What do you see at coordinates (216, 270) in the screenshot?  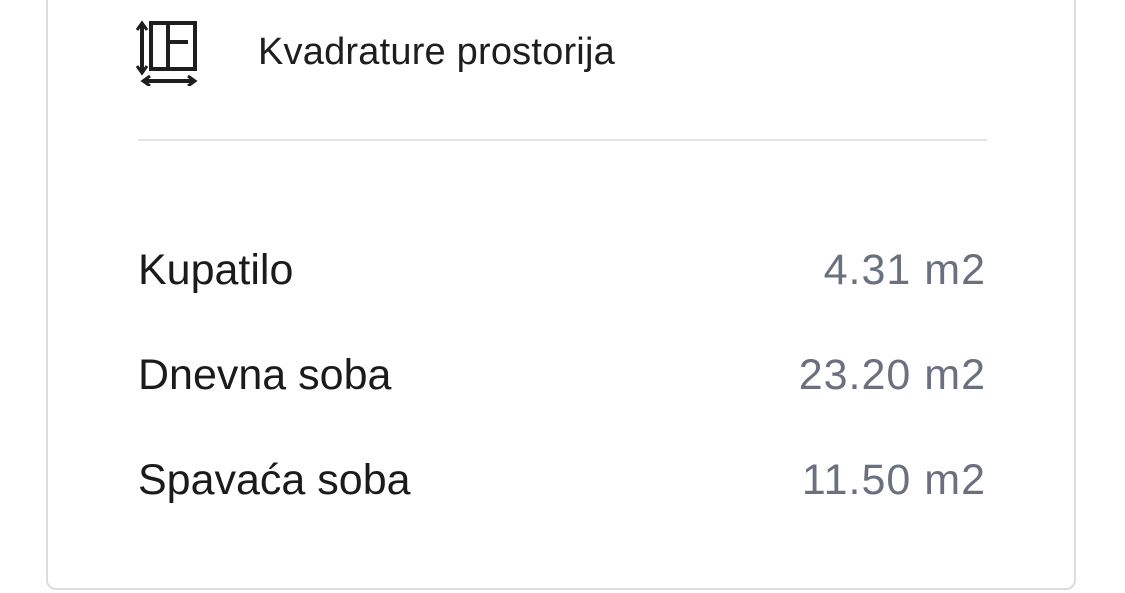 I see `room-name: Kupatilo` at bounding box center [216, 270].